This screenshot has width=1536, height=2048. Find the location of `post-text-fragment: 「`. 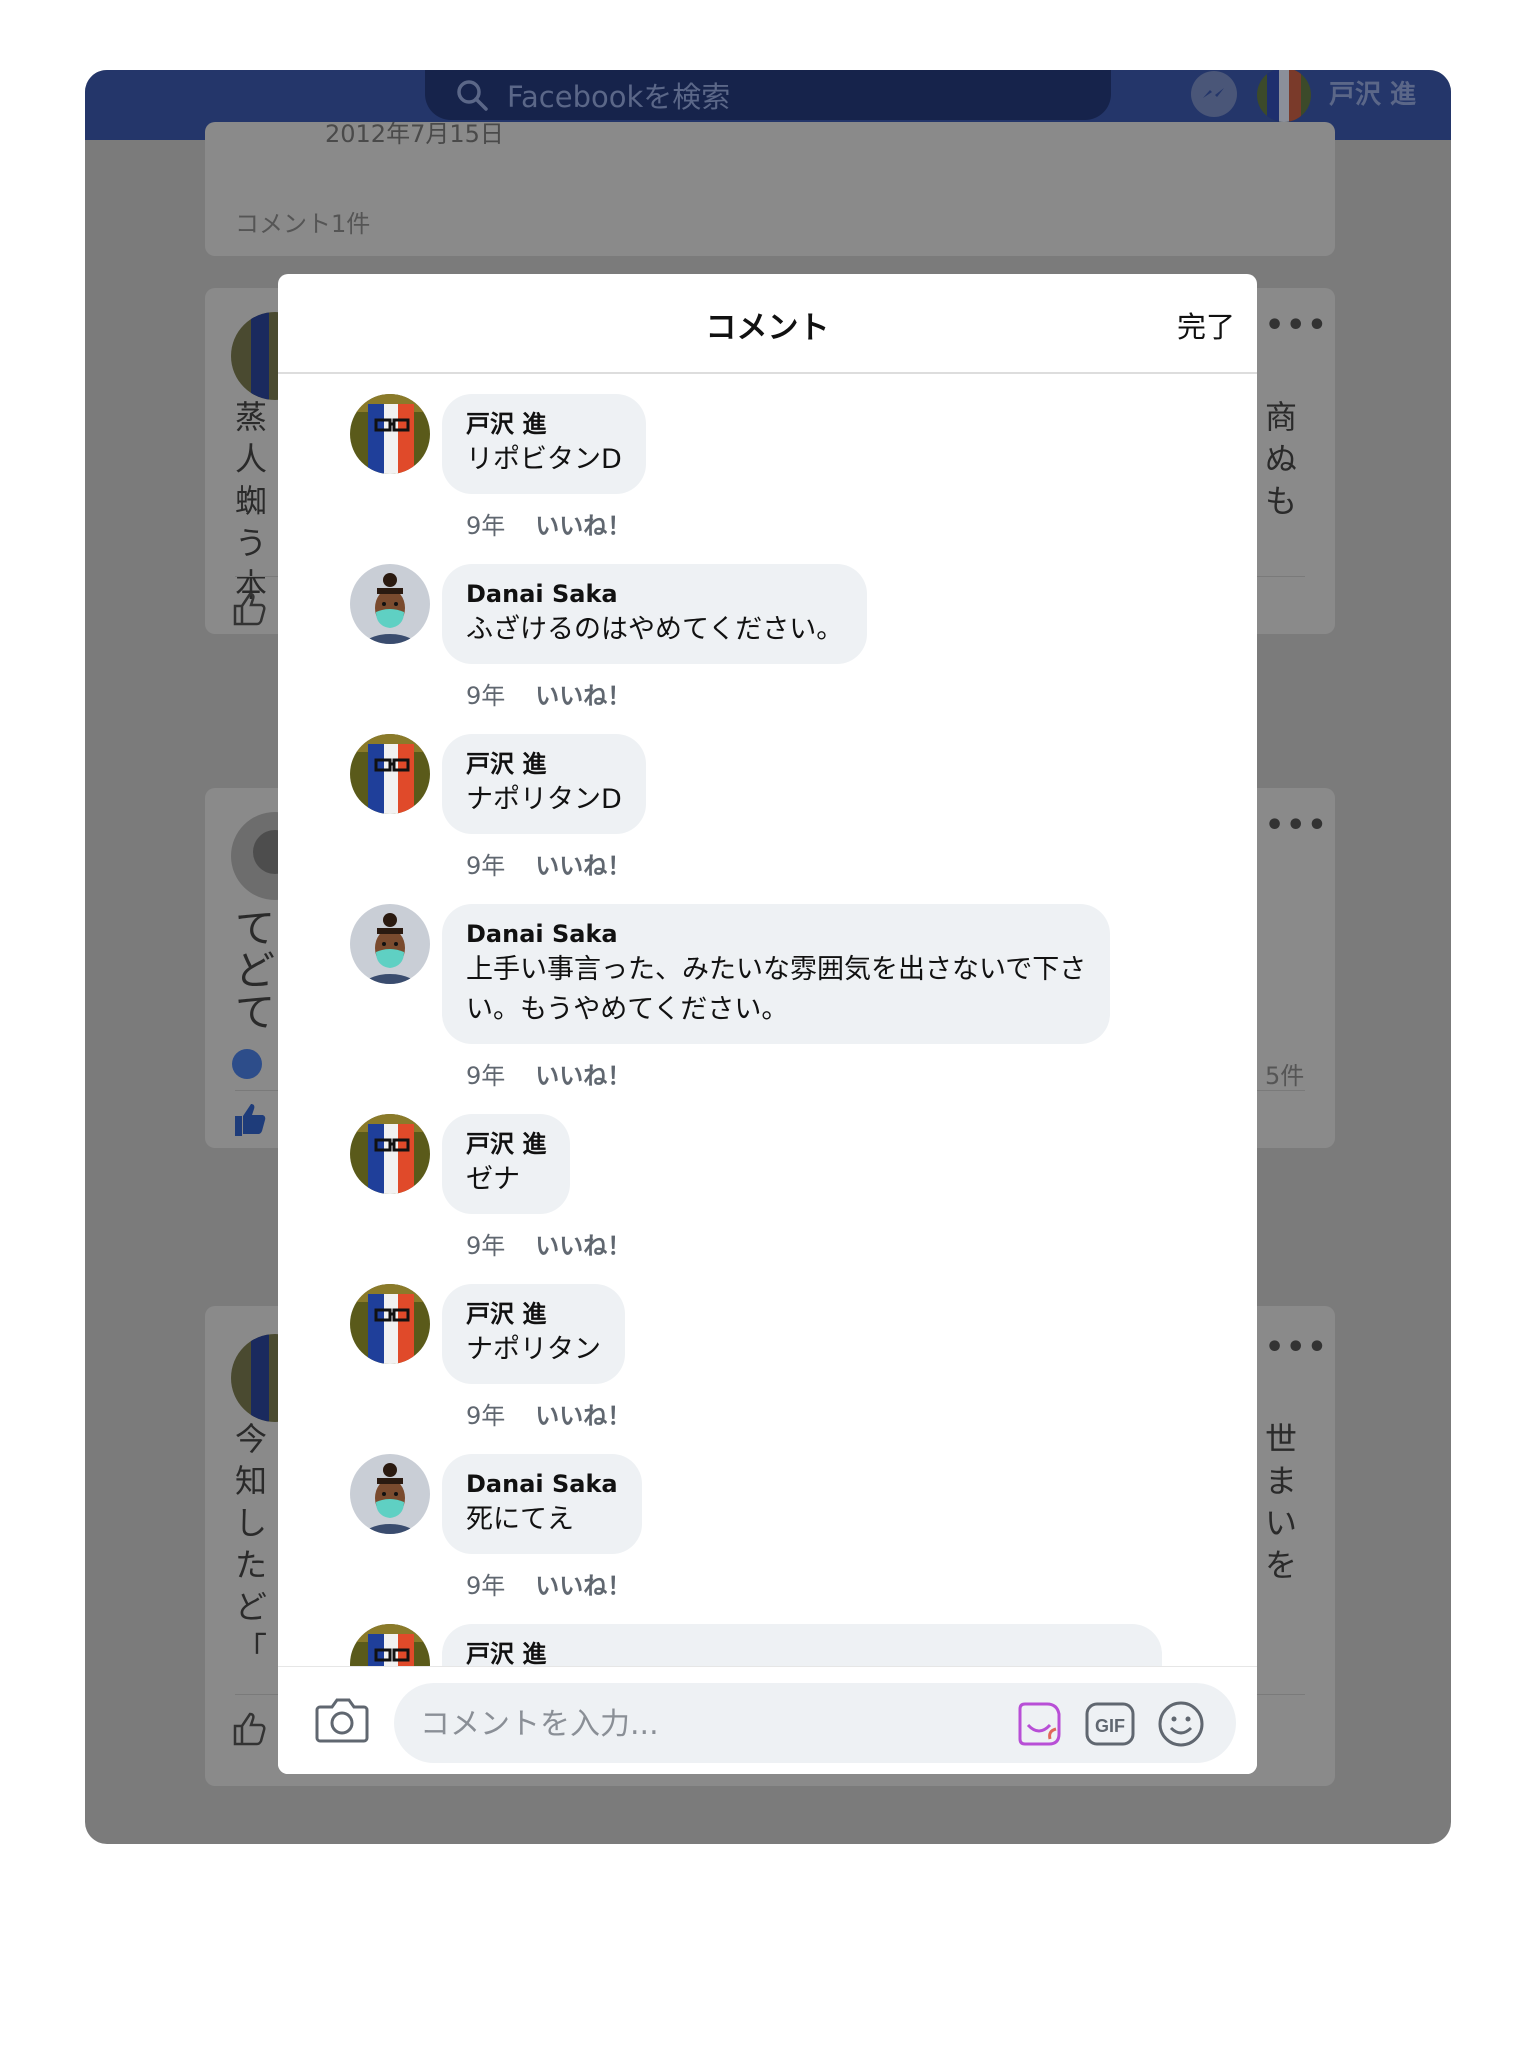

post-text-fragment: 「 is located at coordinates (251, 1649).